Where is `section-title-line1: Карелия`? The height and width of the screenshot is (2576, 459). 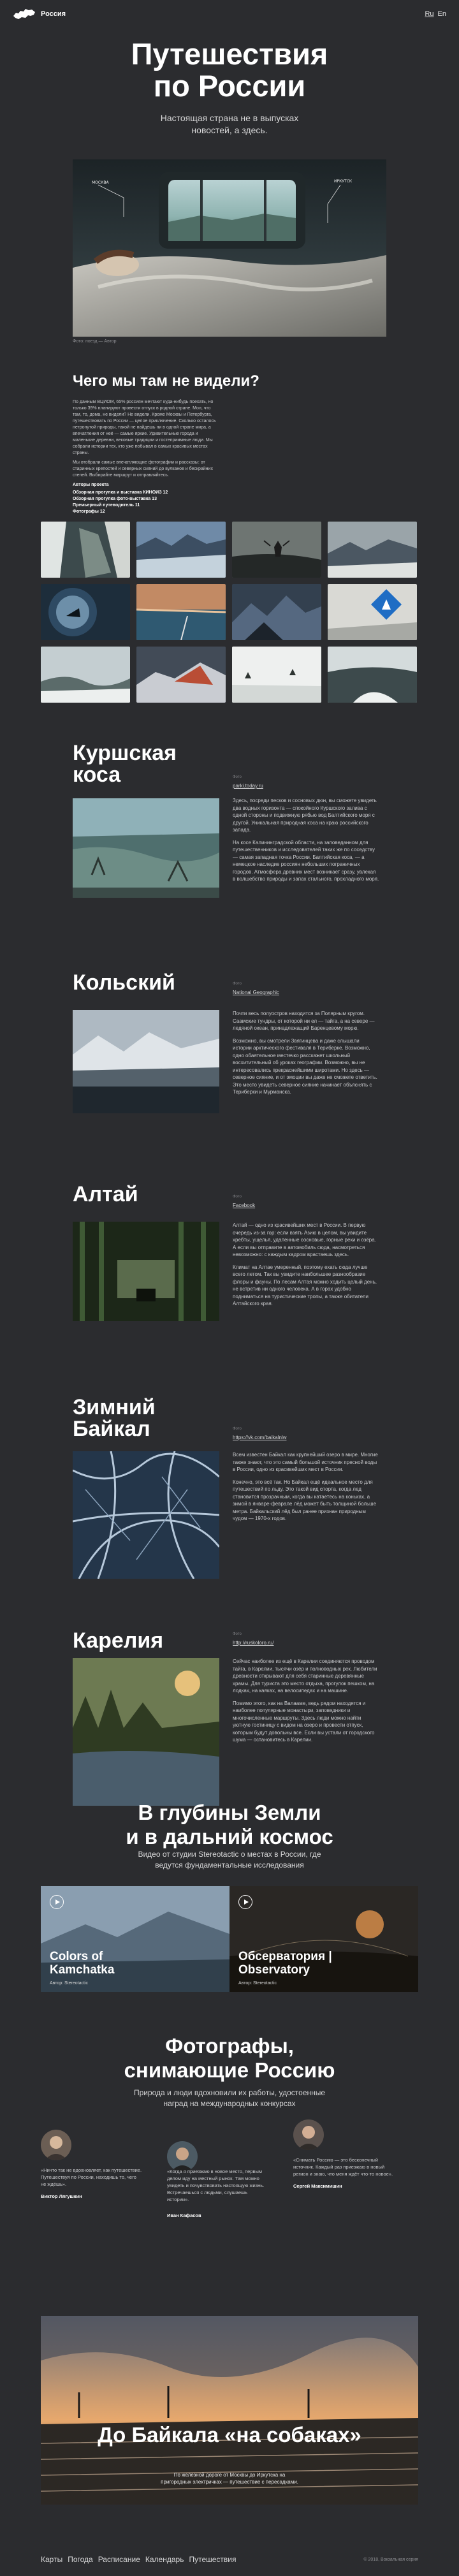 section-title-line1: Карелия is located at coordinates (118, 1641).